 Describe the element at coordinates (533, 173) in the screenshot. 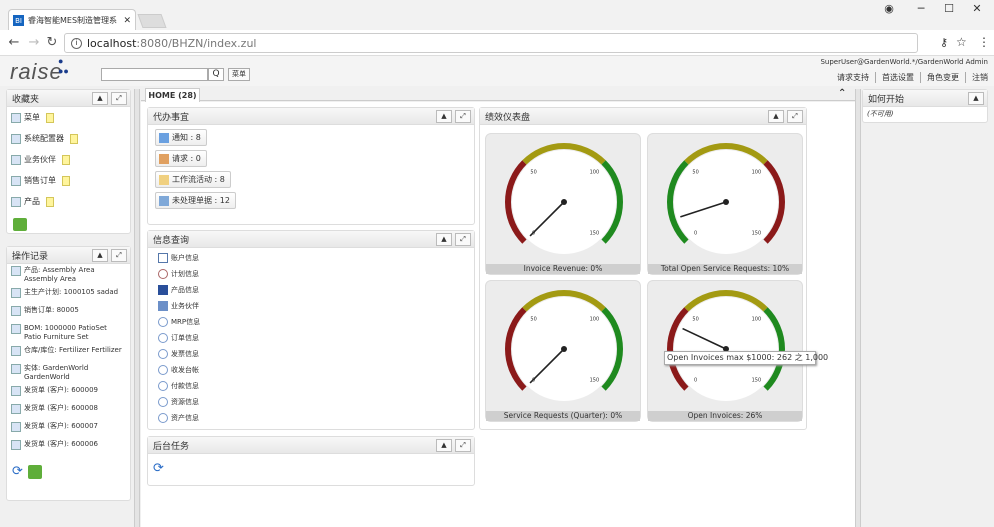

I see `gauge-tick-label: 50` at that location.